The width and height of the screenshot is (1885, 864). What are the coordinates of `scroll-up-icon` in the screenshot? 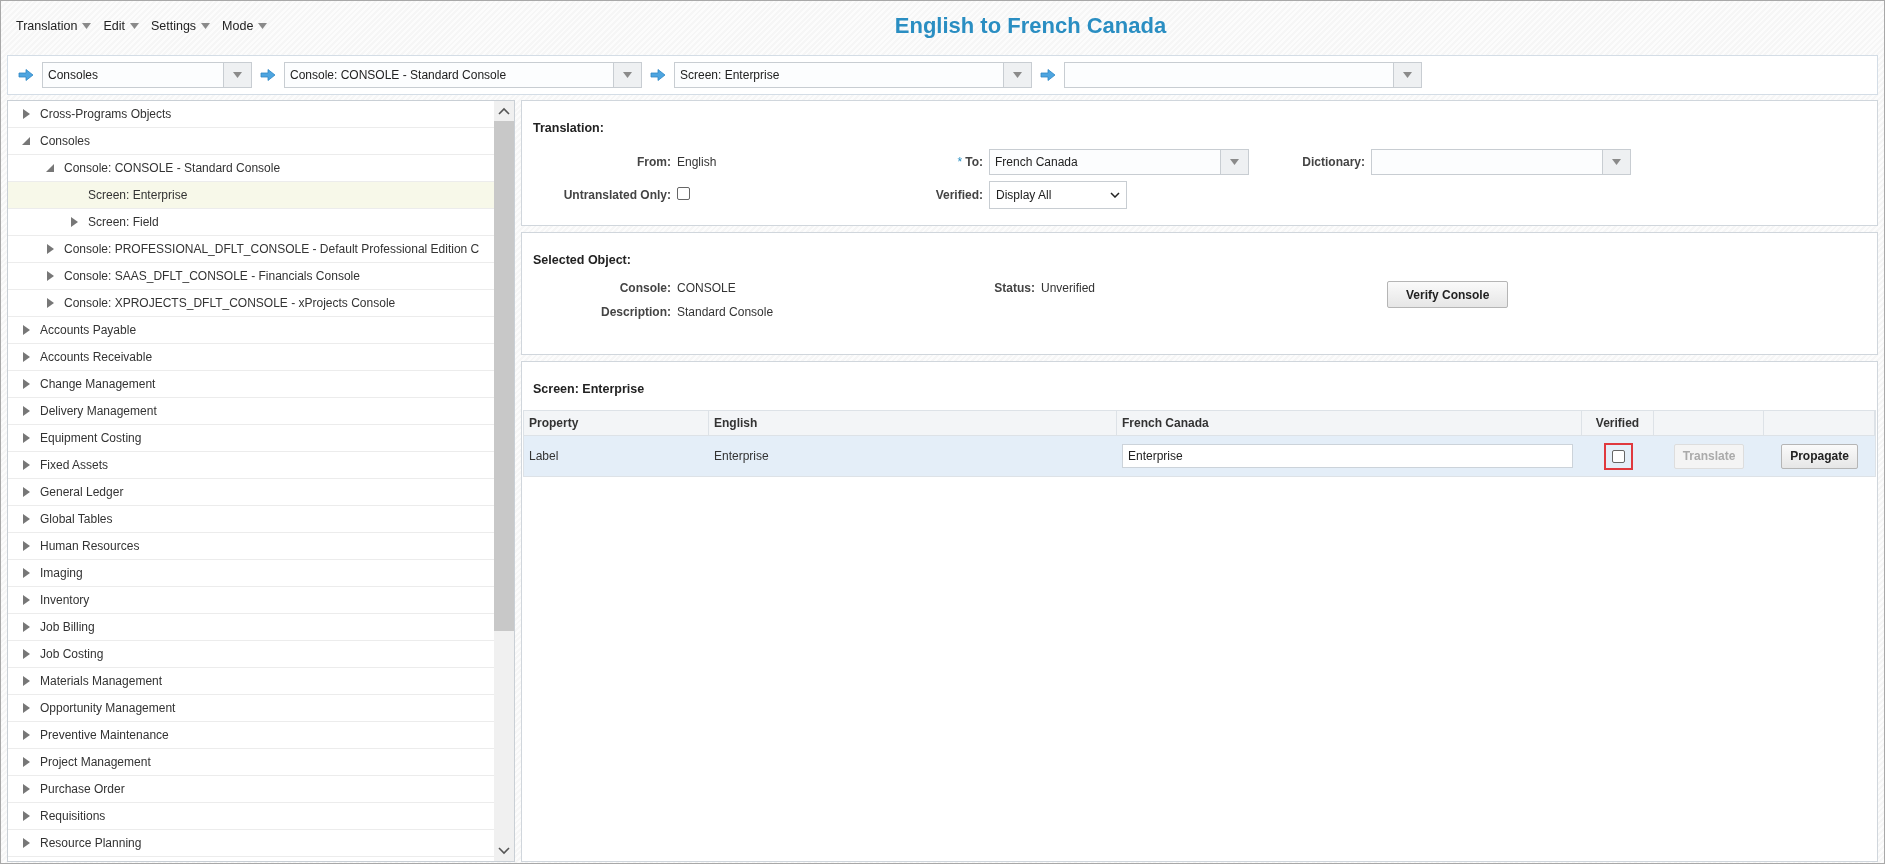 It's located at (504, 111).